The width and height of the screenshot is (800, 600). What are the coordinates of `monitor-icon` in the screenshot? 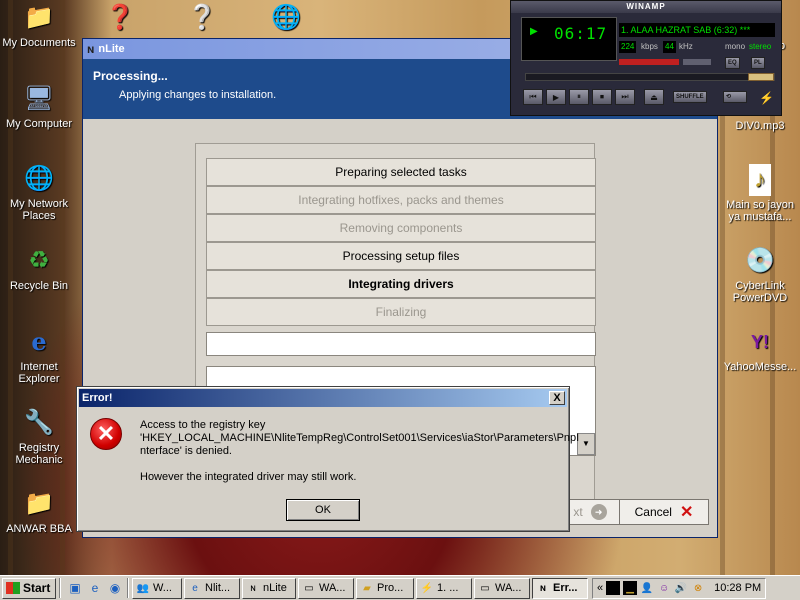 It's located at (613, 588).